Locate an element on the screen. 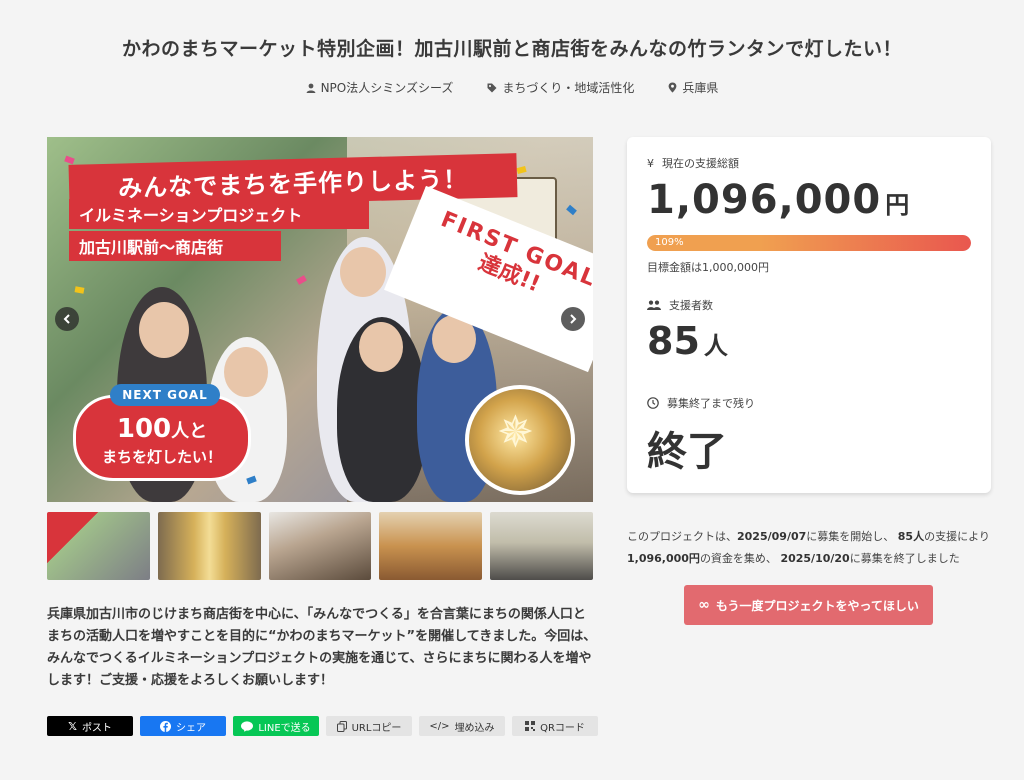 The height and width of the screenshot is (780, 1024). facebook-icon is located at coordinates (165, 726).